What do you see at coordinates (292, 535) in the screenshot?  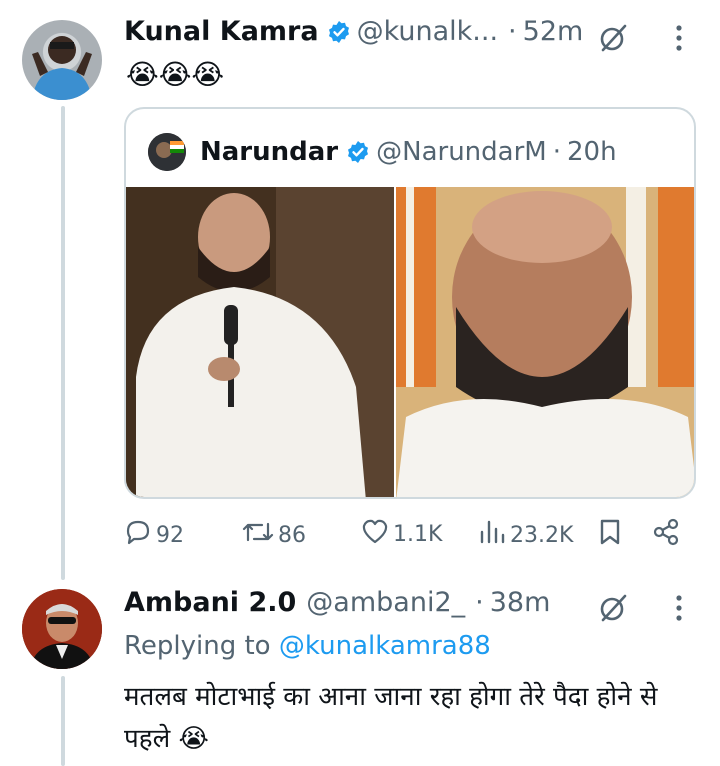 I see `retweet-count: 86` at bounding box center [292, 535].